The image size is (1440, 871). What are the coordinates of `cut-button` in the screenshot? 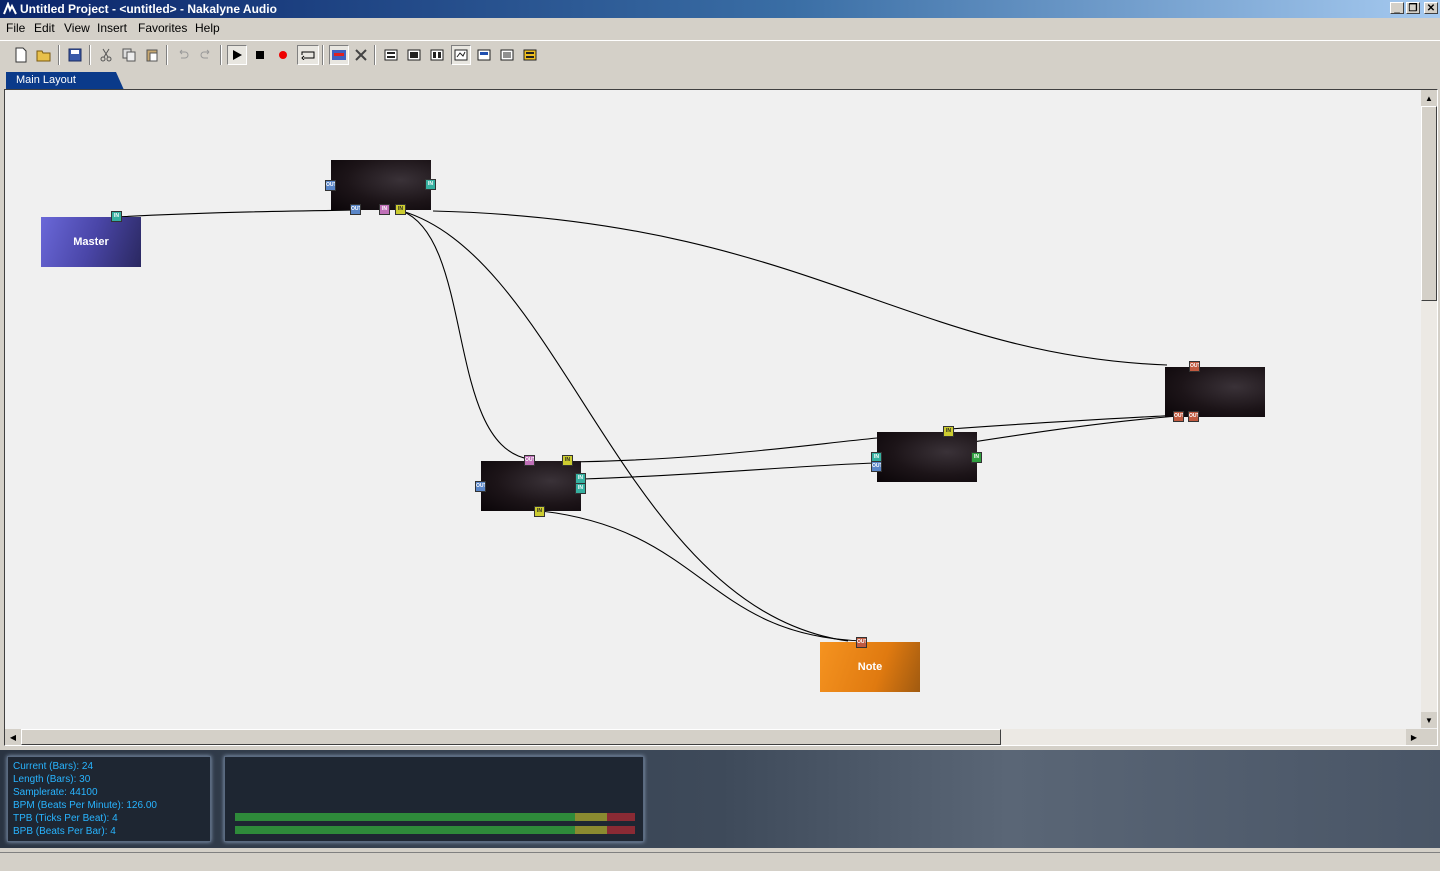 It's located at (106, 55).